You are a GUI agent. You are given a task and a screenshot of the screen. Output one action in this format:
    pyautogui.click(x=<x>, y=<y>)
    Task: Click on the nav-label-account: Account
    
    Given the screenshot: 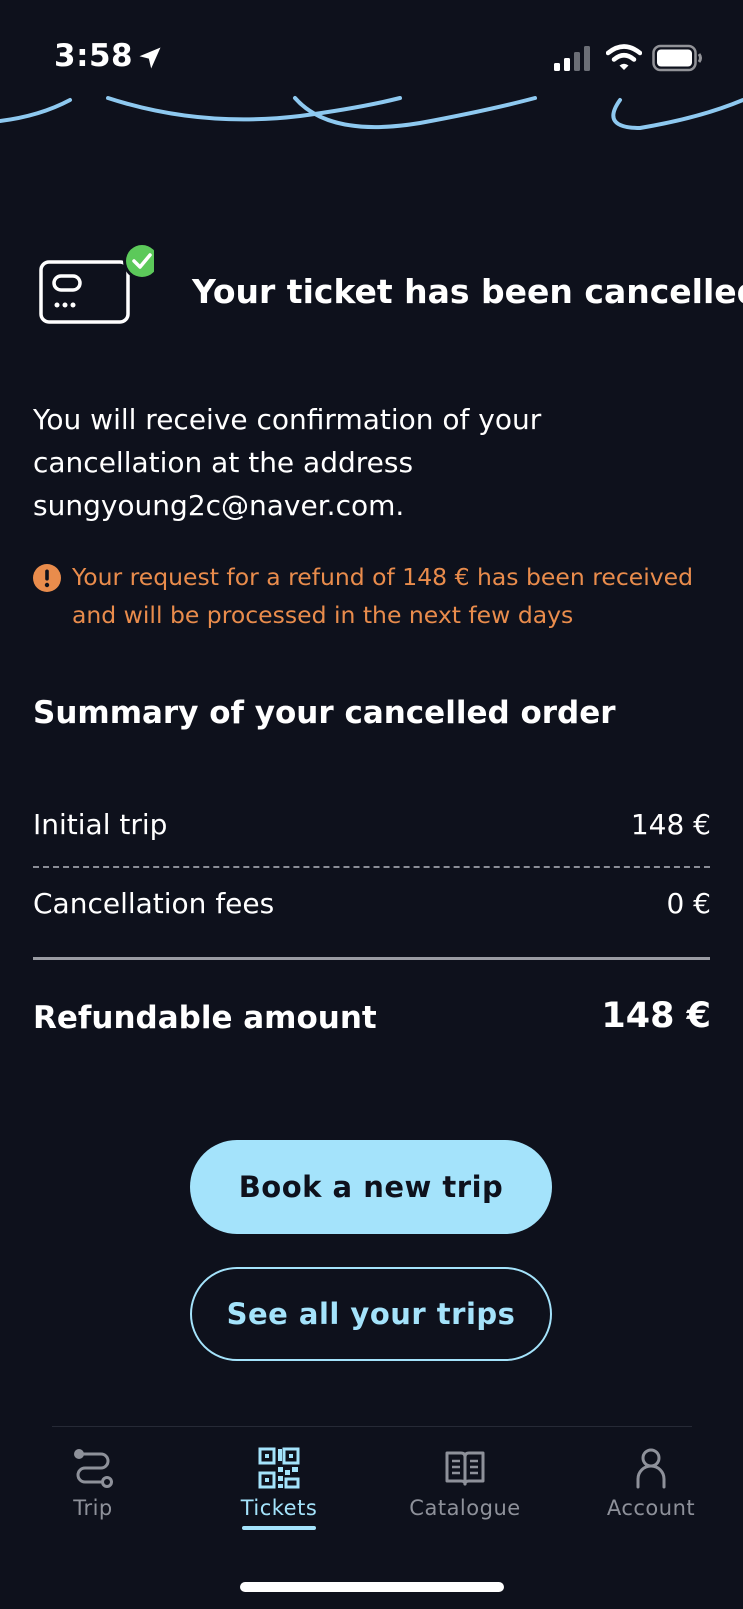 What is the action you would take?
    pyautogui.click(x=651, y=1508)
    